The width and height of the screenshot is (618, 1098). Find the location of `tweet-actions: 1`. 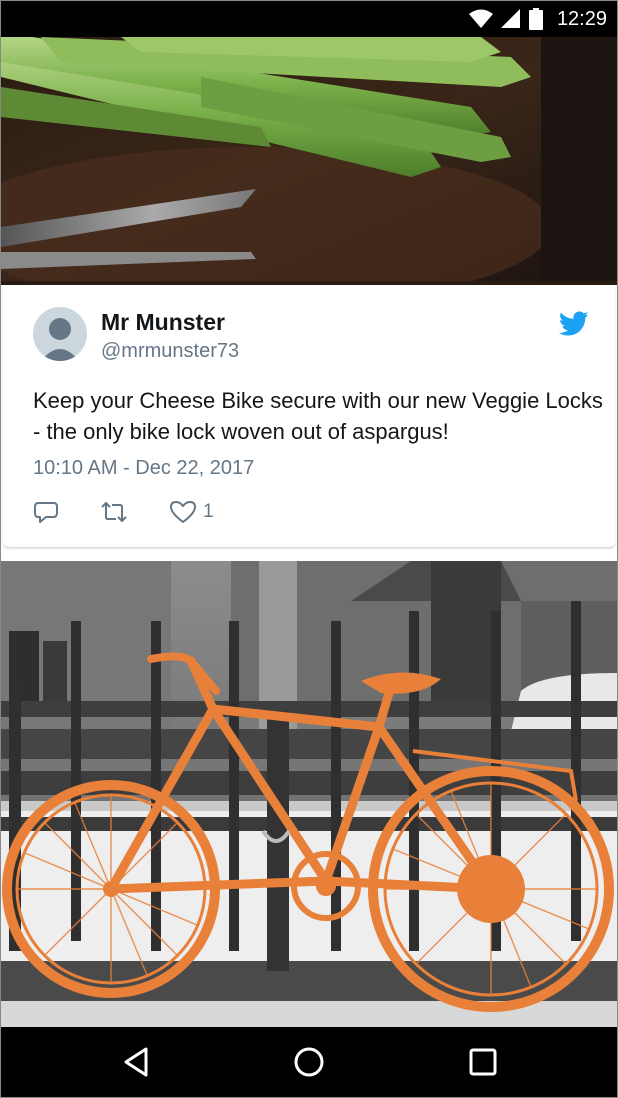

tweet-actions: 1 is located at coordinates (143, 512).